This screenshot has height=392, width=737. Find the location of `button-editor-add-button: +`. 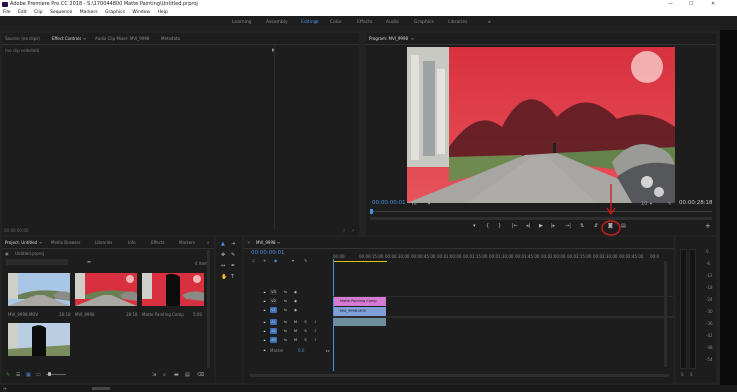

button-editor-add-button: + is located at coordinates (708, 226).